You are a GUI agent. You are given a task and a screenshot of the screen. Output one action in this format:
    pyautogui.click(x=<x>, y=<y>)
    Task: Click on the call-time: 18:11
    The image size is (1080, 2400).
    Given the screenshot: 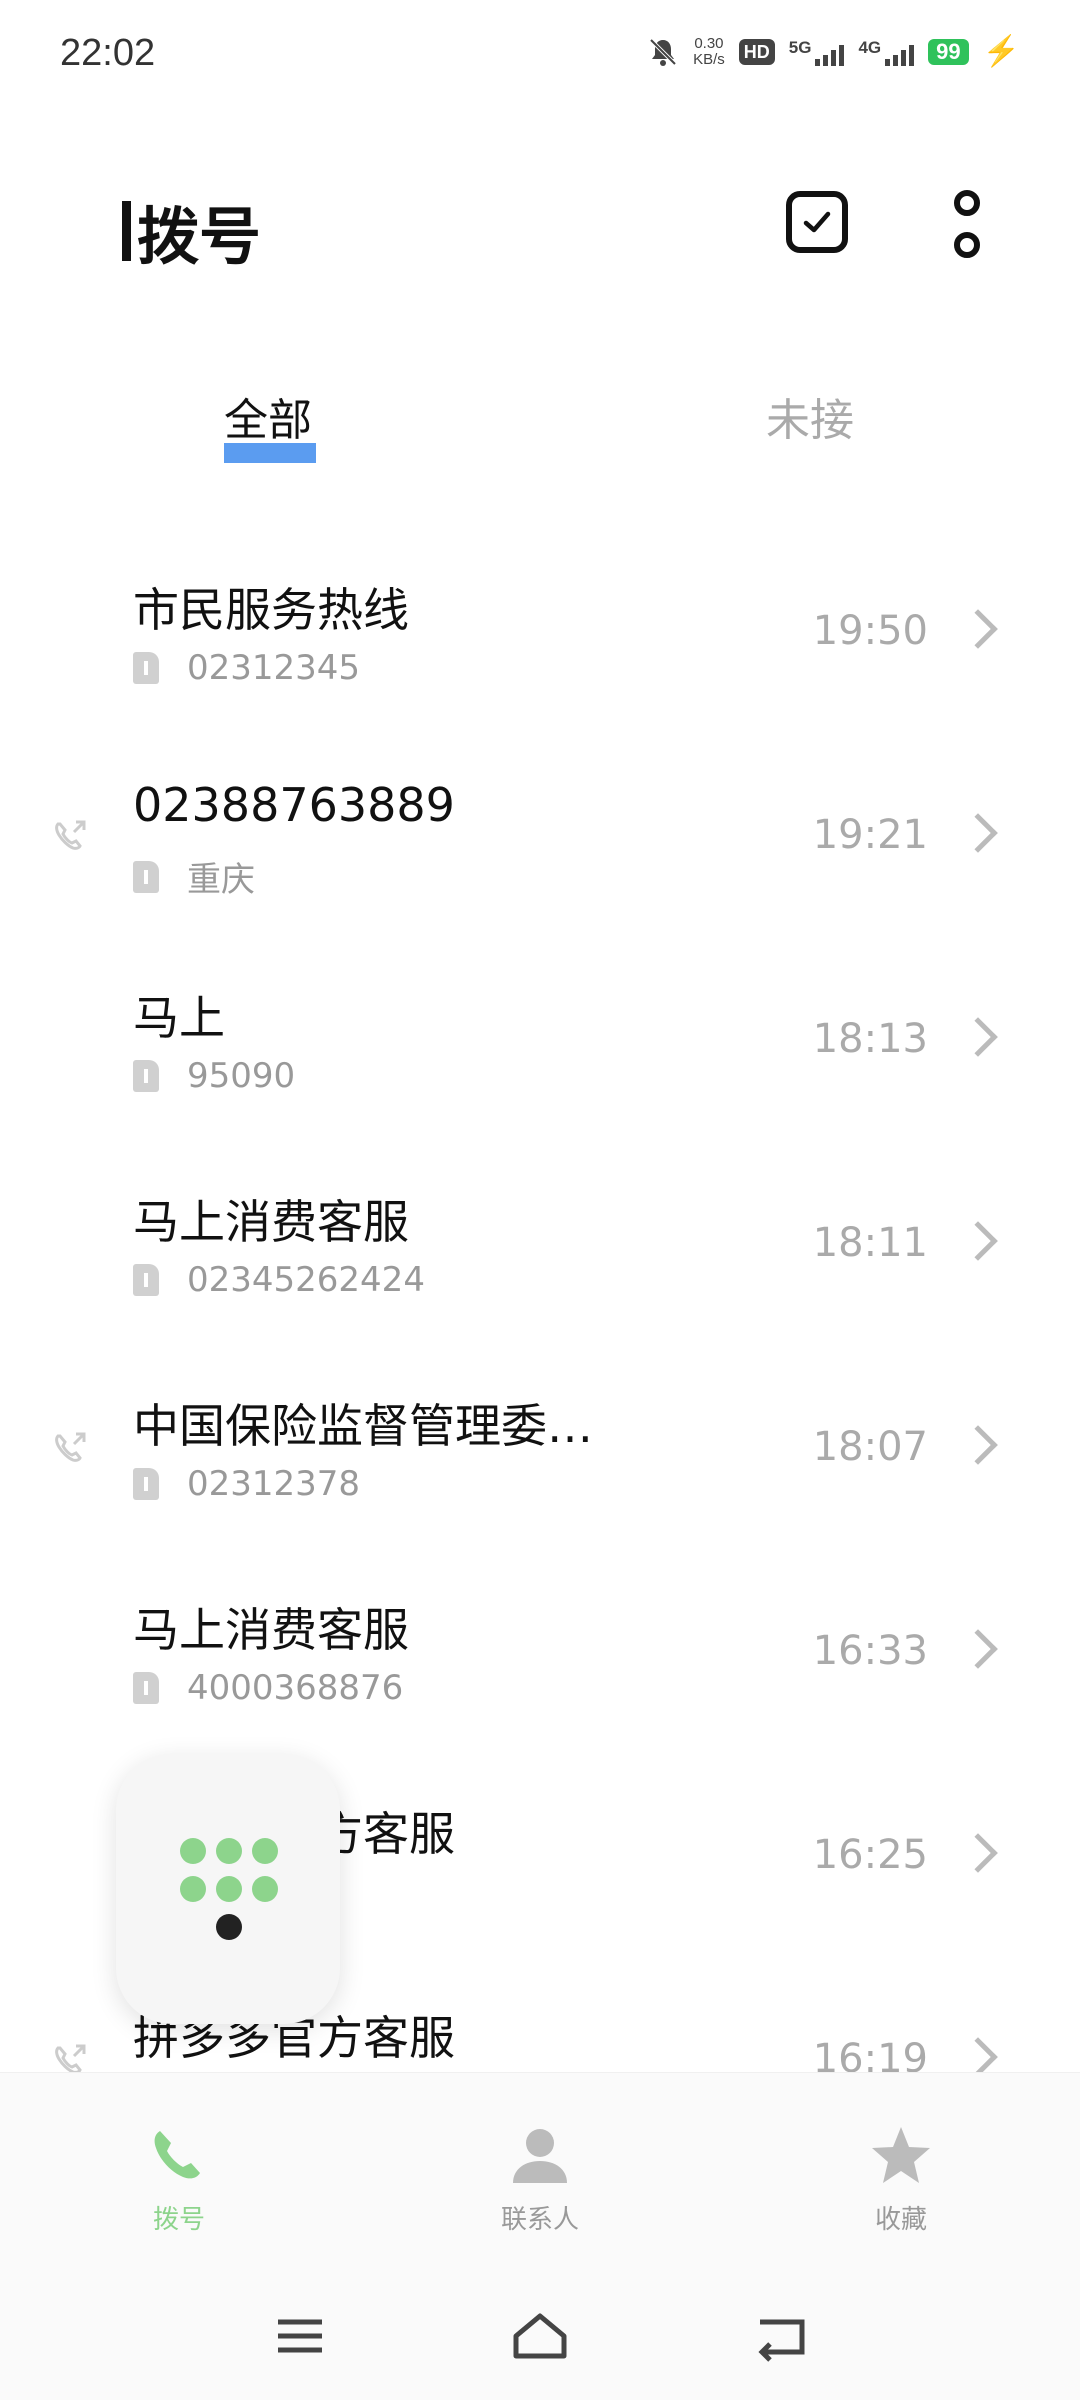 What is the action you would take?
    pyautogui.click(x=870, y=1243)
    